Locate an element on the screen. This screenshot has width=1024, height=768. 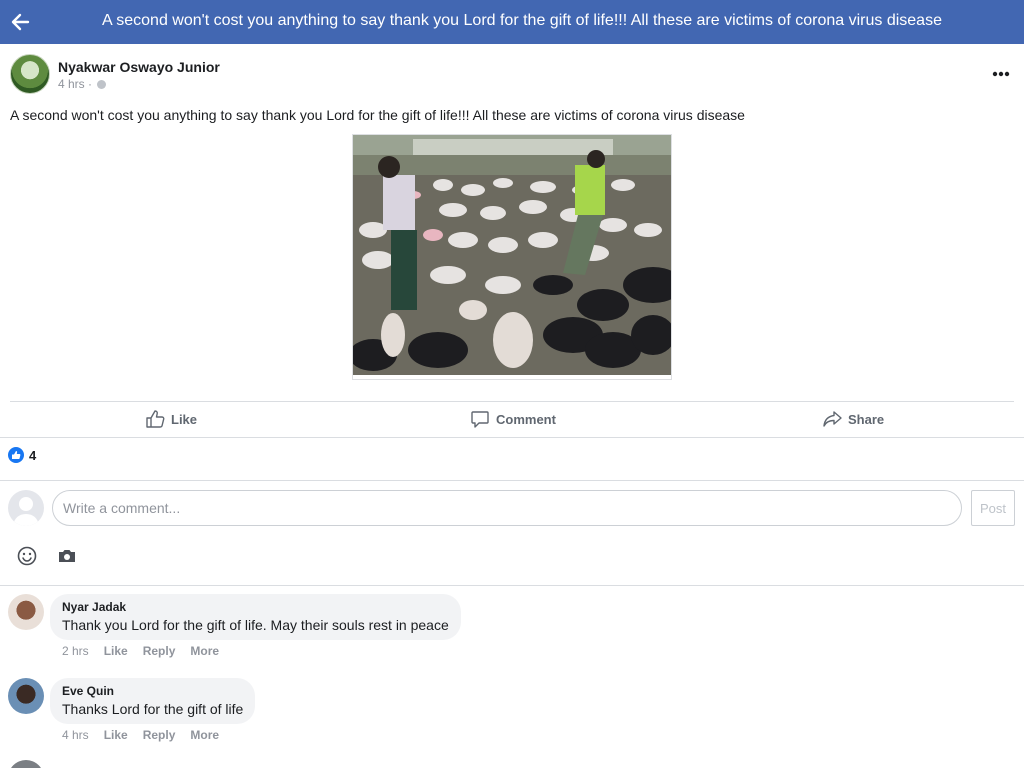
post-photo is located at coordinates (512, 257).